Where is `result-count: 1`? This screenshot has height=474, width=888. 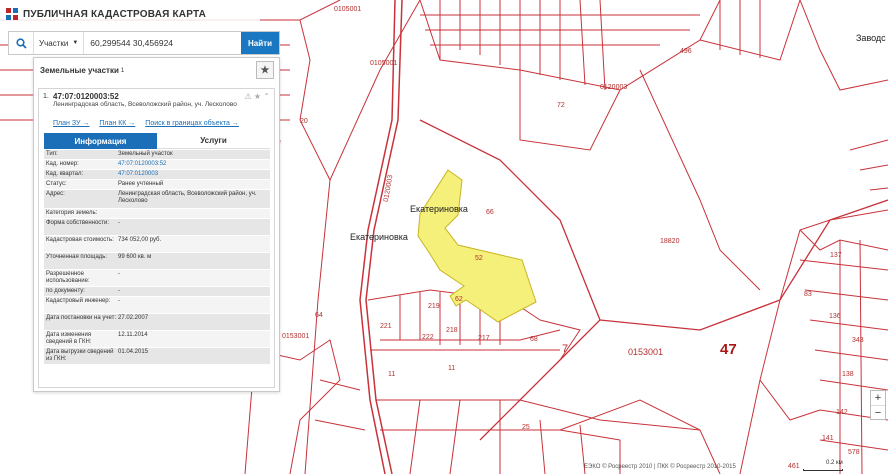
result-count: 1 is located at coordinates (122, 70).